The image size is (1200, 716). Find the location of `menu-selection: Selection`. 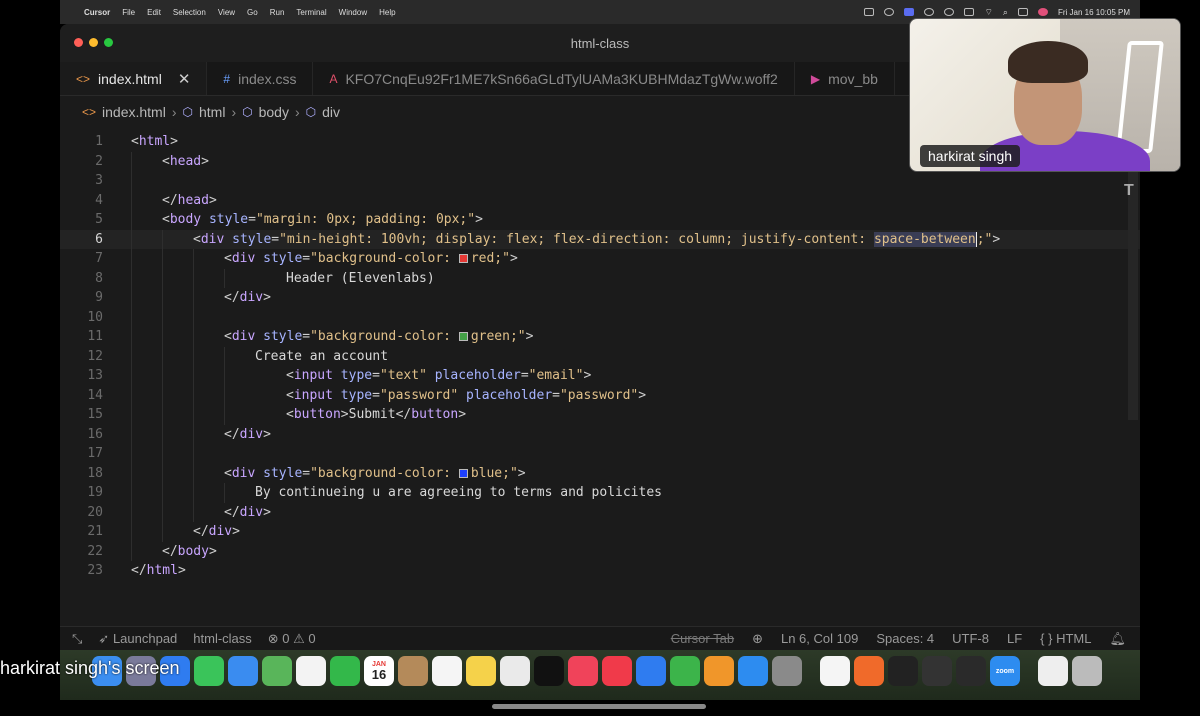

menu-selection: Selection is located at coordinates (189, 12).